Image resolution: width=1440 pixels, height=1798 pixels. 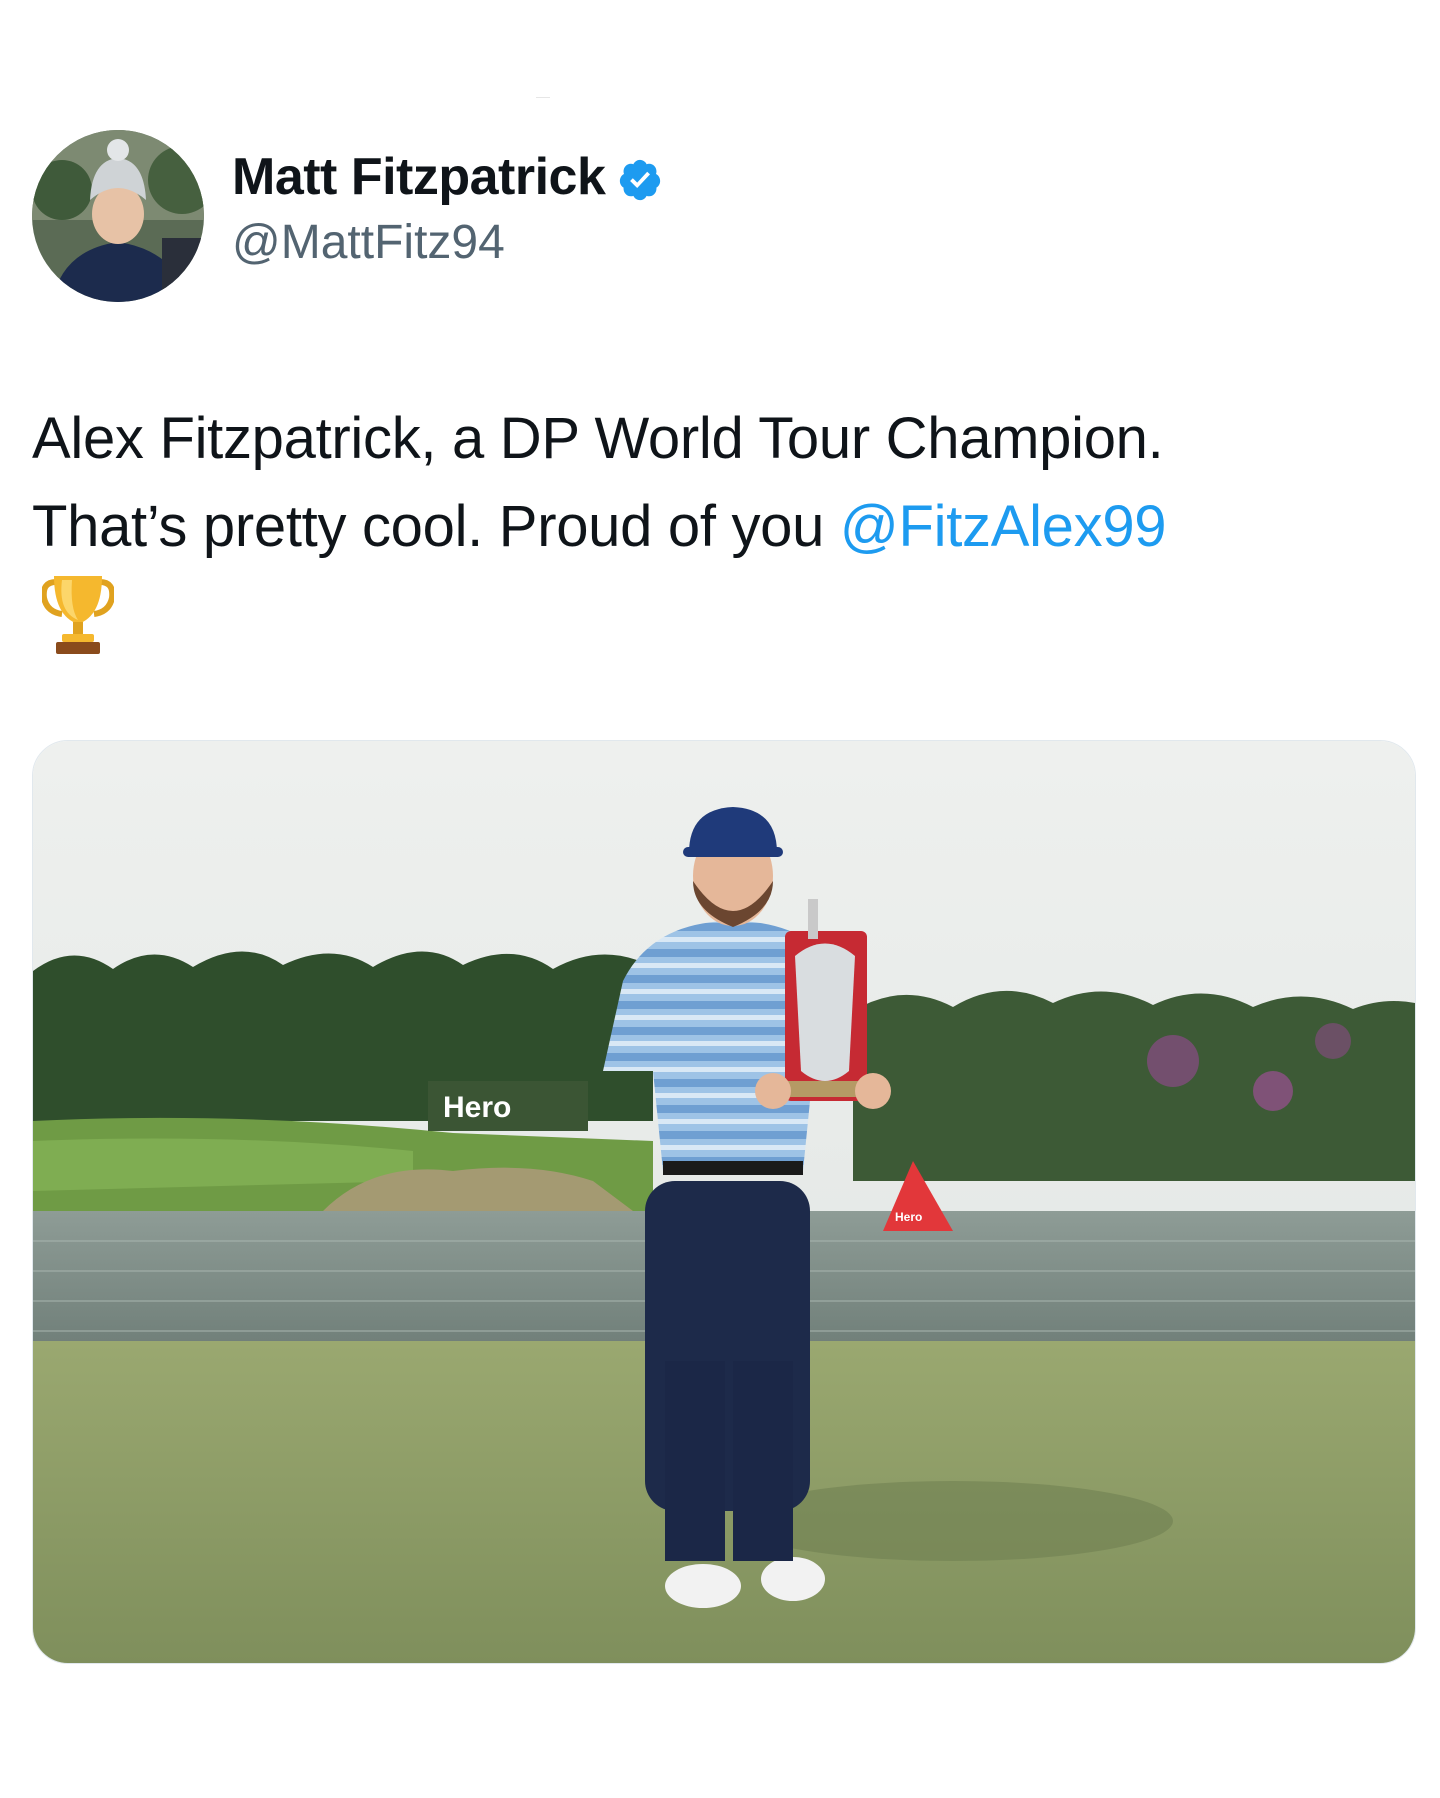 I want to click on sponsor-board-text: Hero, so click(x=477, y=1107).